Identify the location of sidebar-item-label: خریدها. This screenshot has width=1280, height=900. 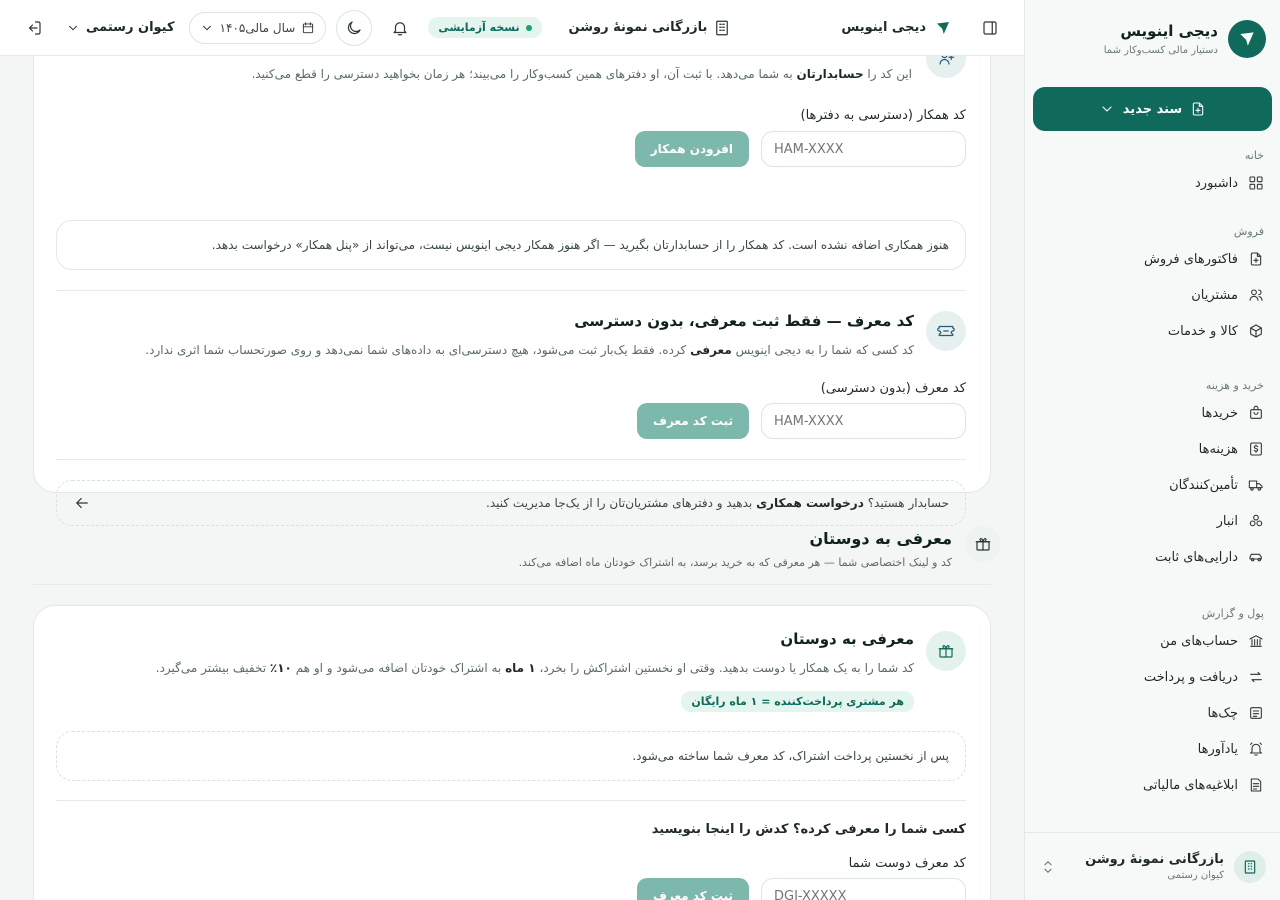
(1219, 413).